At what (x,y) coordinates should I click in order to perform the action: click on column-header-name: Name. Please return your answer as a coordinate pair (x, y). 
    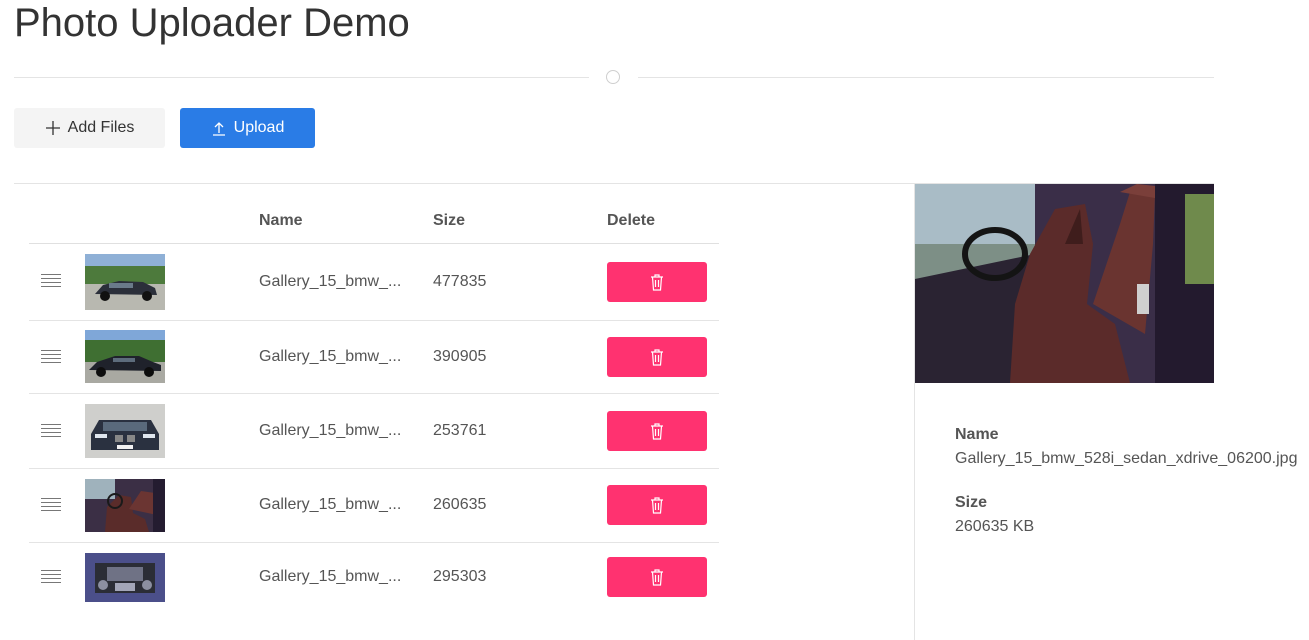
    Looking at the image, I should click on (281, 220).